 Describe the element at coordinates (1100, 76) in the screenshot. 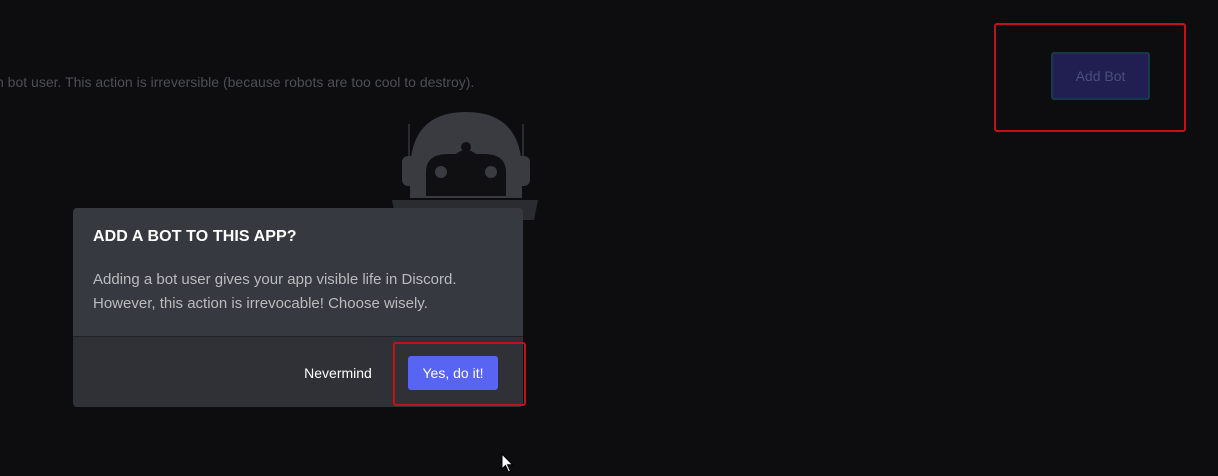

I see `add-bot-button: Add Bot` at that location.